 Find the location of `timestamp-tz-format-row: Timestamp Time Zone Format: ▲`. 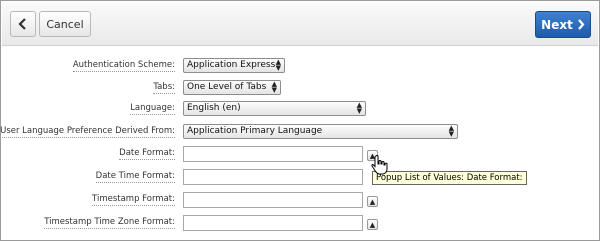

timestamp-tz-format-row: Timestamp Time Zone Format: ▲ is located at coordinates (300, 224).